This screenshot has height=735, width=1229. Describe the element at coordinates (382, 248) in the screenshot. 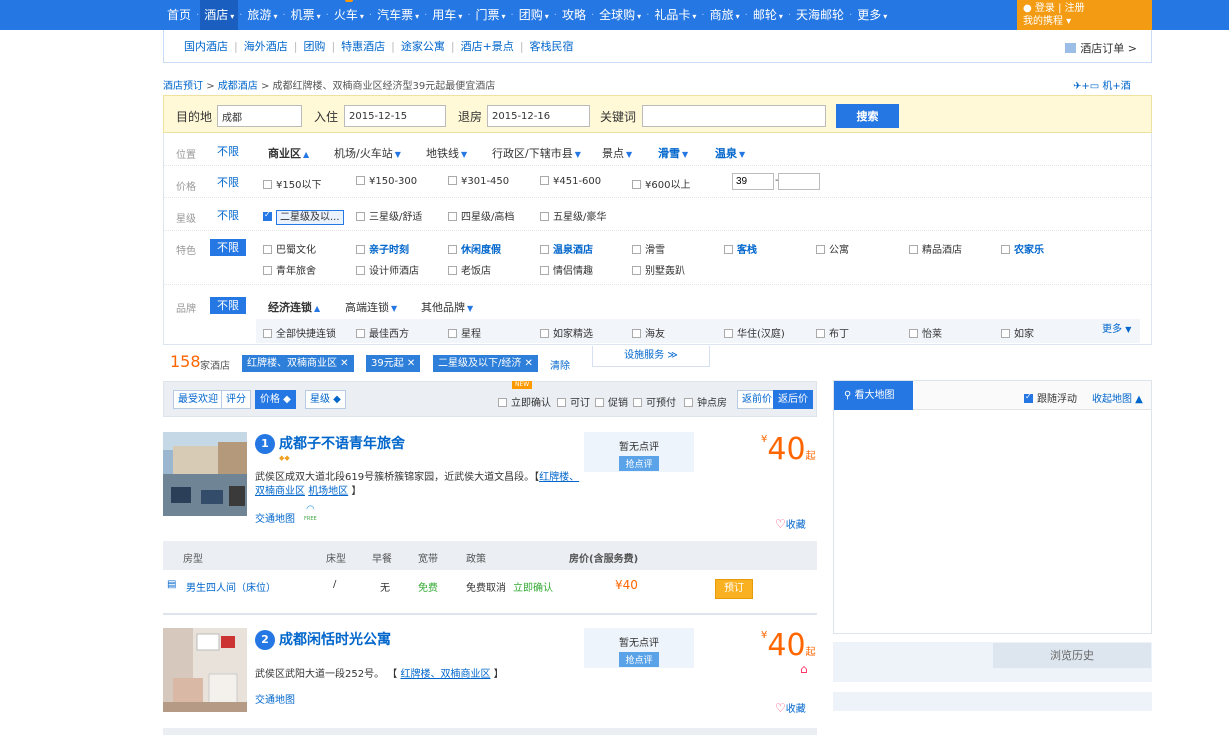

I see `feature-option-1: 亲子时刻` at that location.